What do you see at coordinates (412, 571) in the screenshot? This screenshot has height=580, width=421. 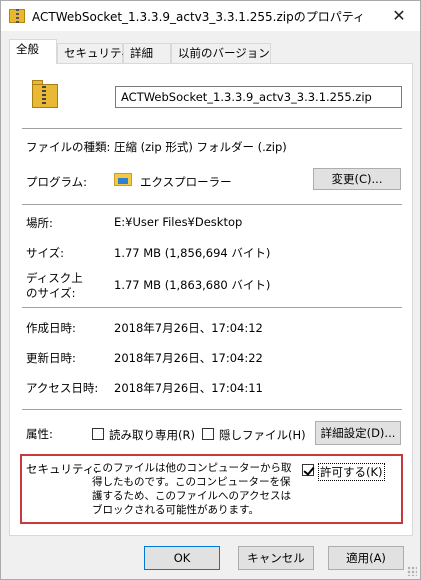 I see `resize-grip` at bounding box center [412, 571].